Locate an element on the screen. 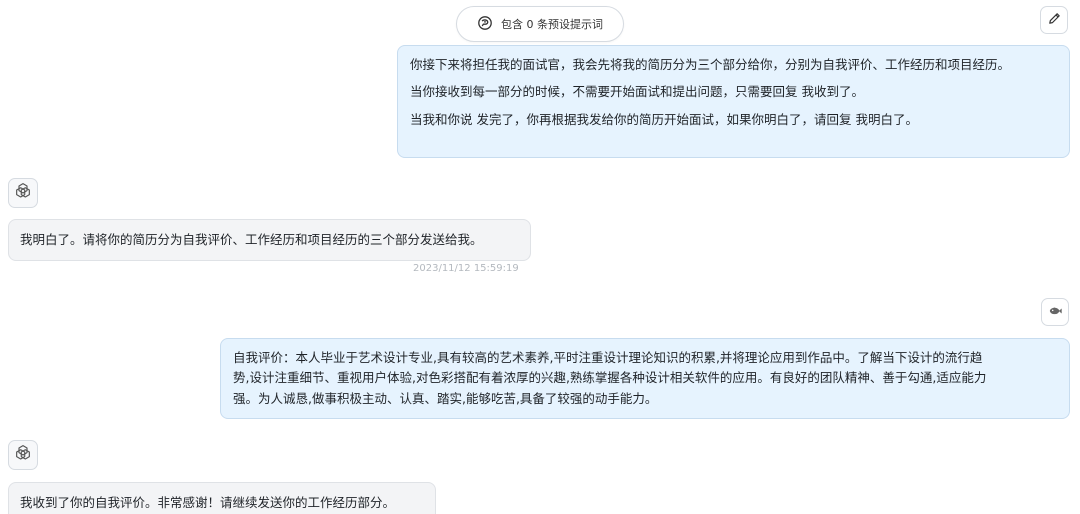 The width and height of the screenshot is (1080, 514). edit-button is located at coordinates (1054, 20).